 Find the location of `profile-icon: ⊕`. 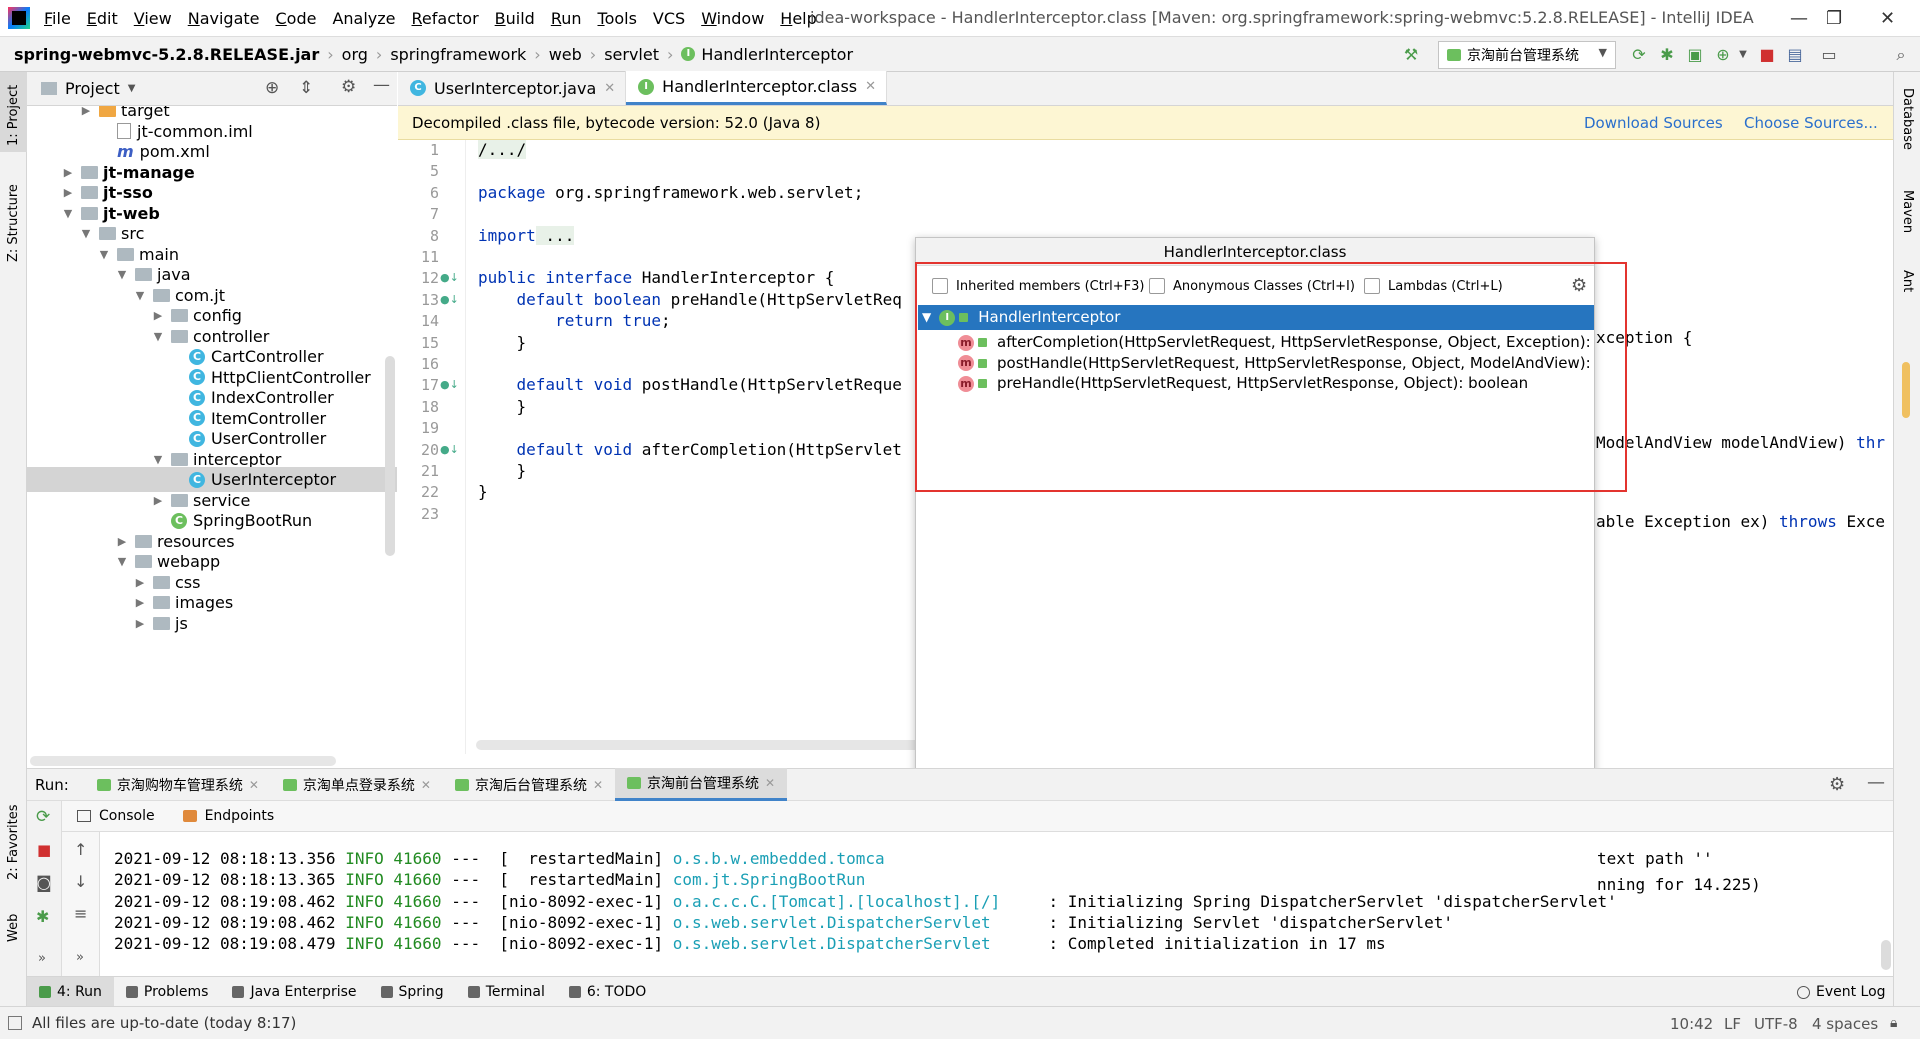

profile-icon: ⊕ is located at coordinates (1723, 55).